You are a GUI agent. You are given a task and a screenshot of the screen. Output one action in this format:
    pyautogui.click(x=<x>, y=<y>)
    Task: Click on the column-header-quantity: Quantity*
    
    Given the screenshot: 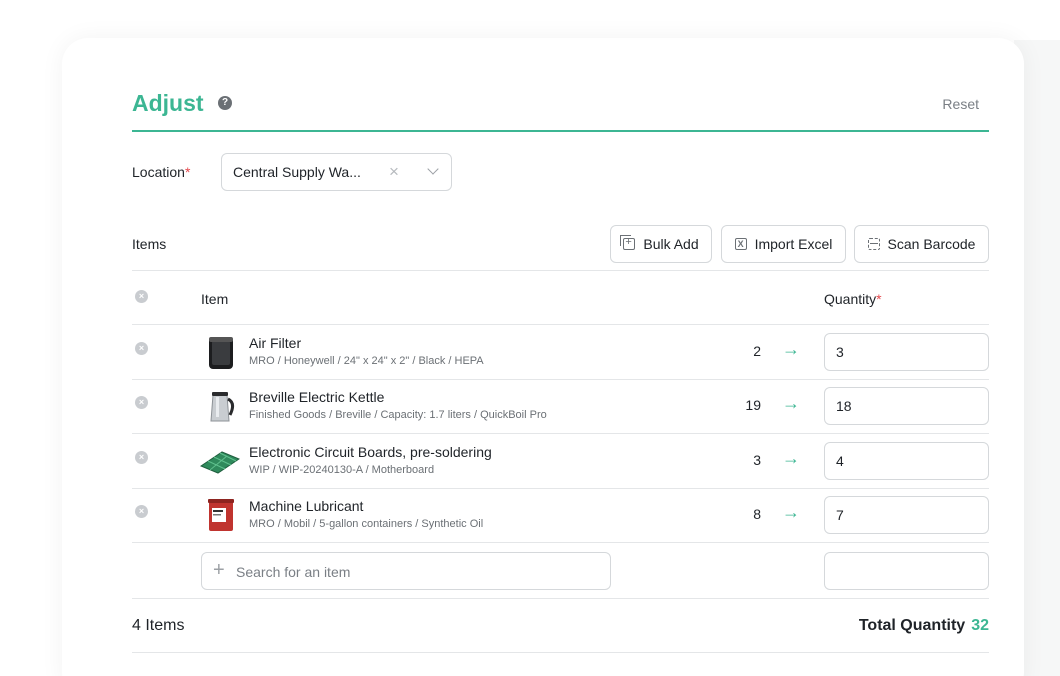 What is the action you would take?
    pyautogui.click(x=853, y=299)
    